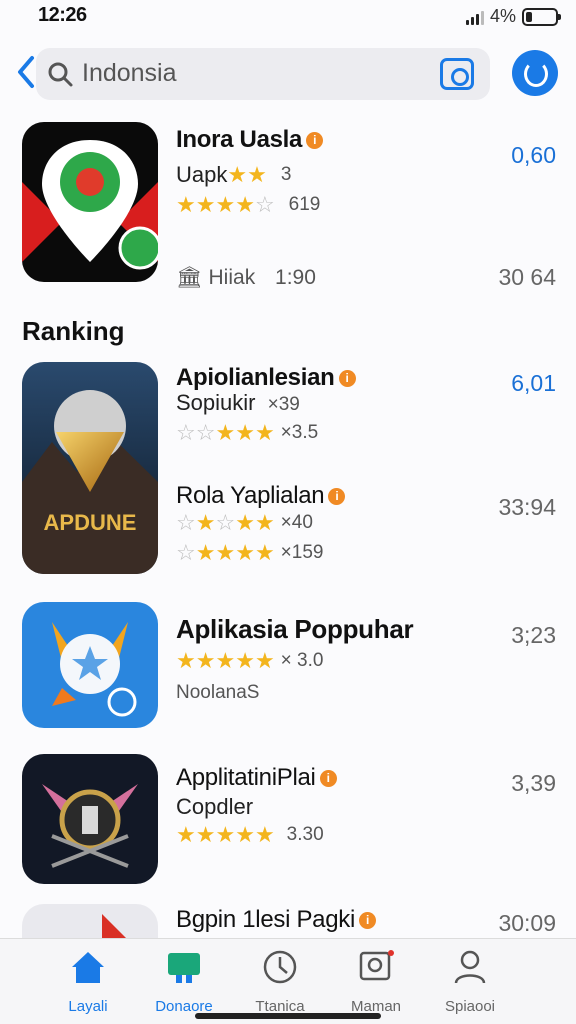 The image size is (576, 1024). What do you see at coordinates (527, 923) in the screenshot?
I see `ranking-4-price: 30:09` at bounding box center [527, 923].